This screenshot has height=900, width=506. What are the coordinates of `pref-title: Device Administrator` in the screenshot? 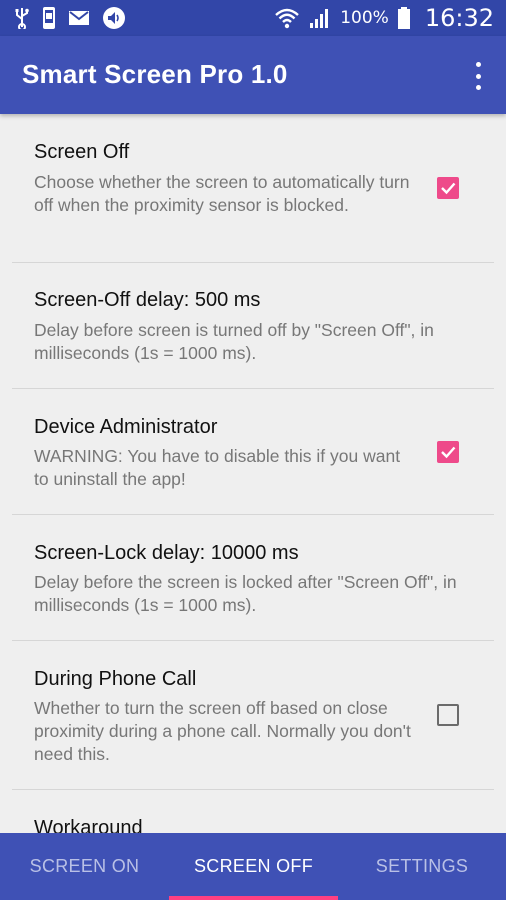 It's located at (126, 427).